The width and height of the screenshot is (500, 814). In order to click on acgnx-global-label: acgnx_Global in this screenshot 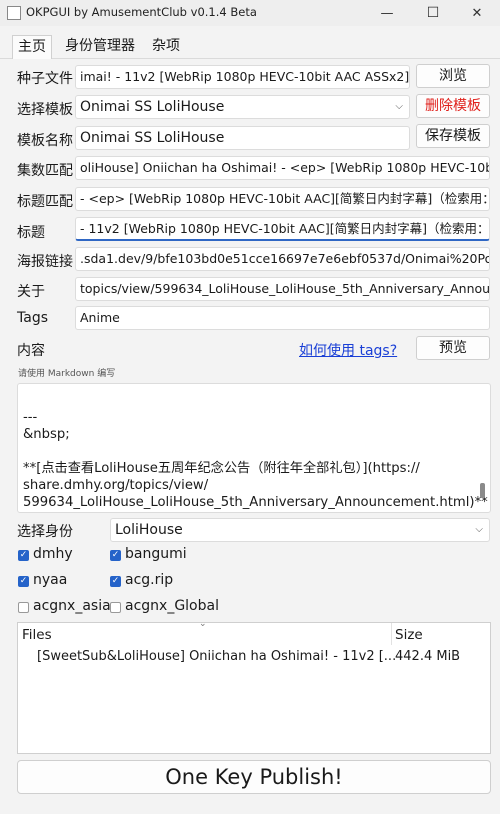, I will do `click(172, 606)`.